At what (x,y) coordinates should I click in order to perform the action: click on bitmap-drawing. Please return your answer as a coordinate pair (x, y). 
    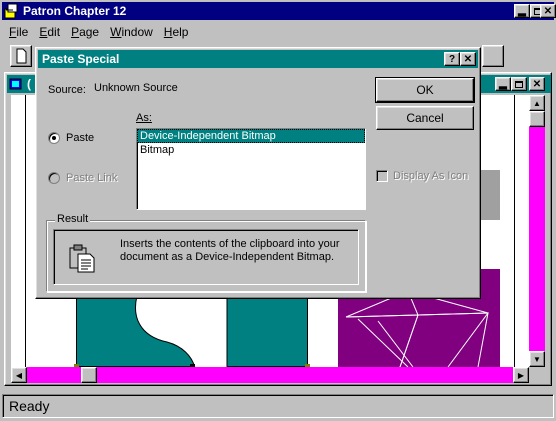
    Looking at the image, I should click on (181, 331).